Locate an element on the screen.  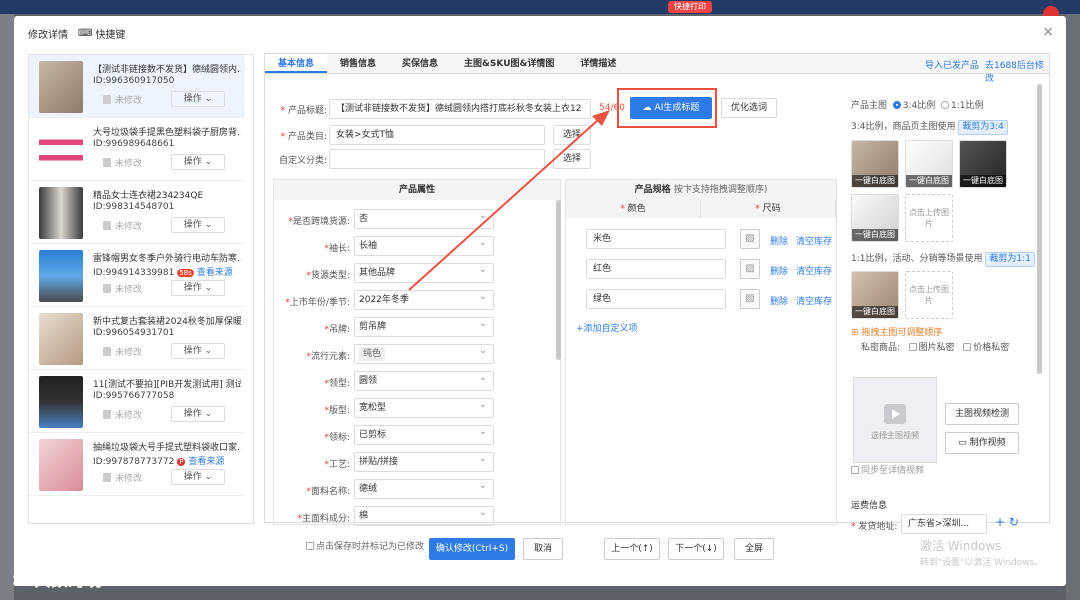
spec-header: 产品规格 按卞支持拖拽调整顺序) is located at coordinates (701, 190).